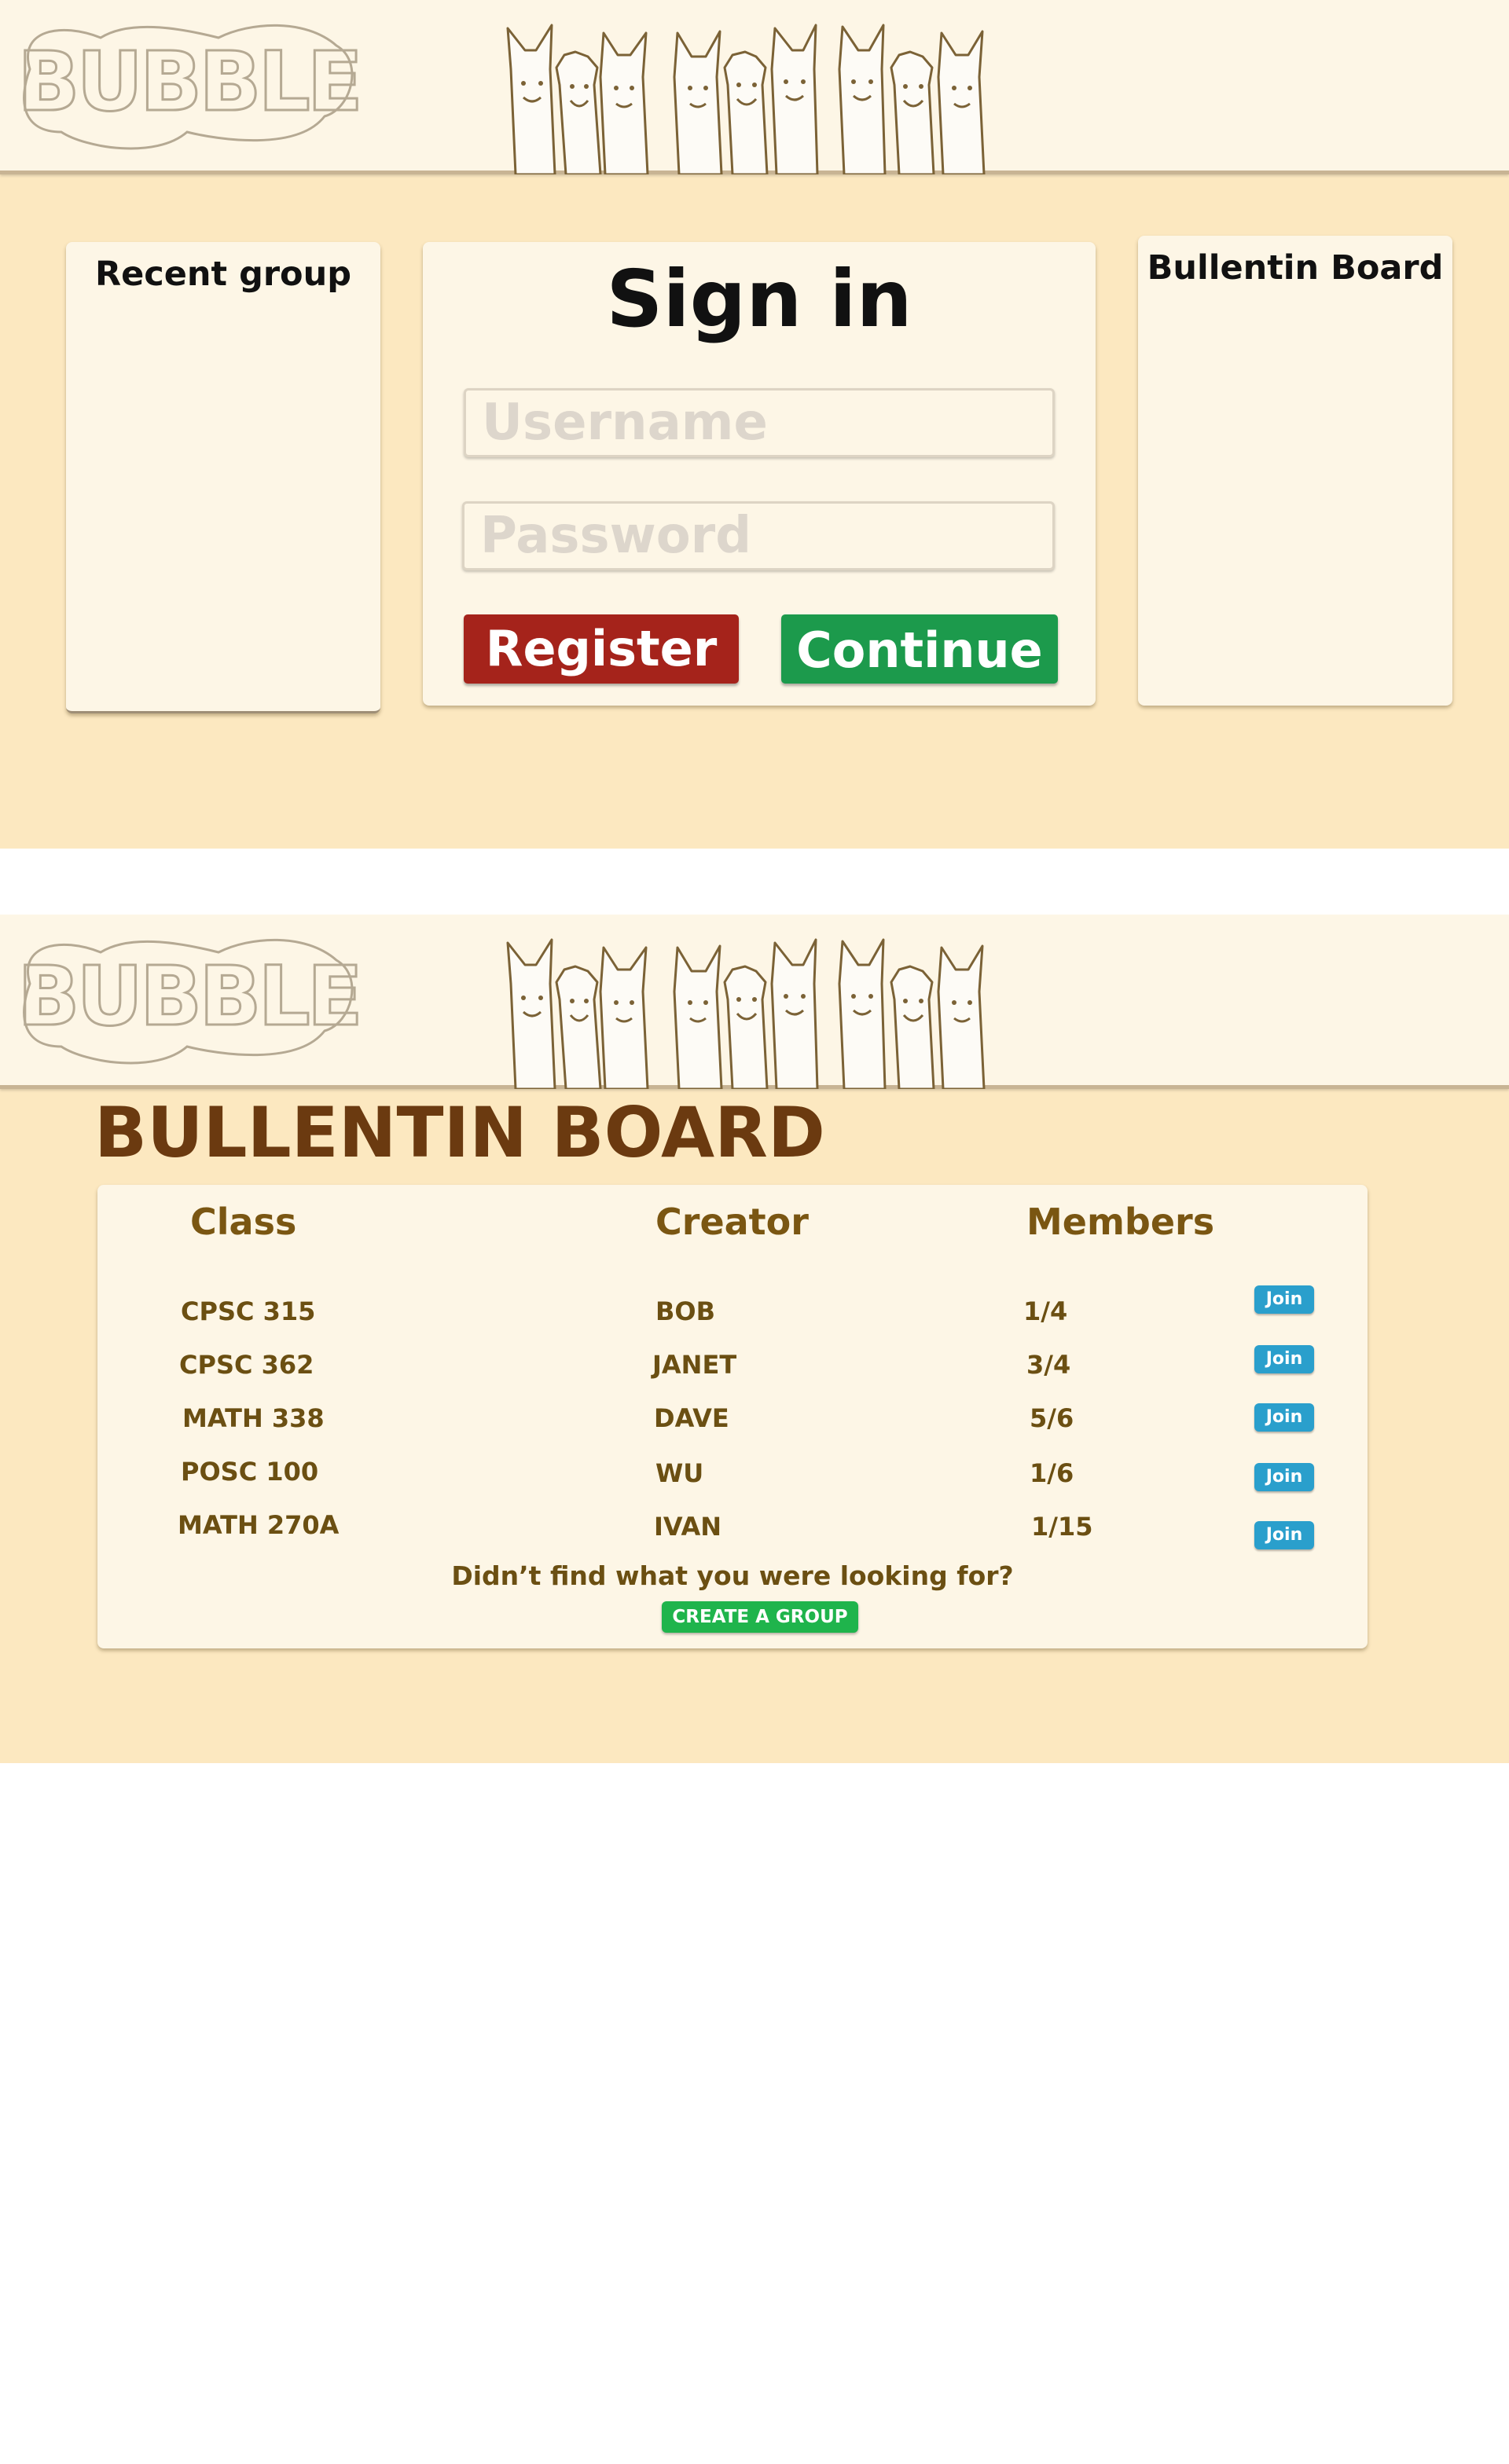  What do you see at coordinates (1120, 1222) in the screenshot?
I see `column-header-members: Members` at bounding box center [1120, 1222].